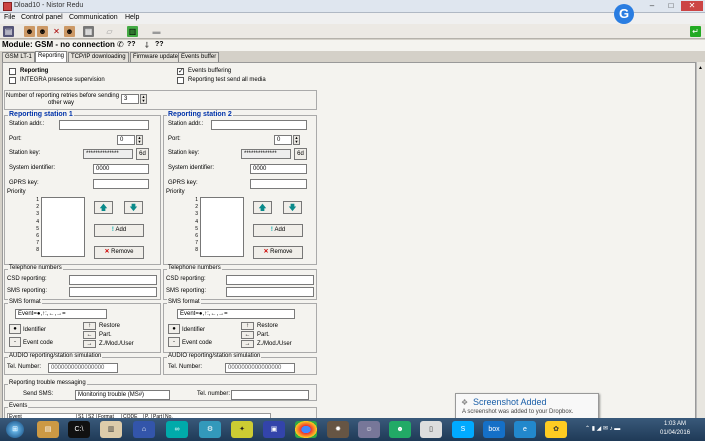 The width and height of the screenshot is (705, 441). Describe the element at coordinates (12, 71) in the screenshot. I see `reporting-checkbox` at that location.